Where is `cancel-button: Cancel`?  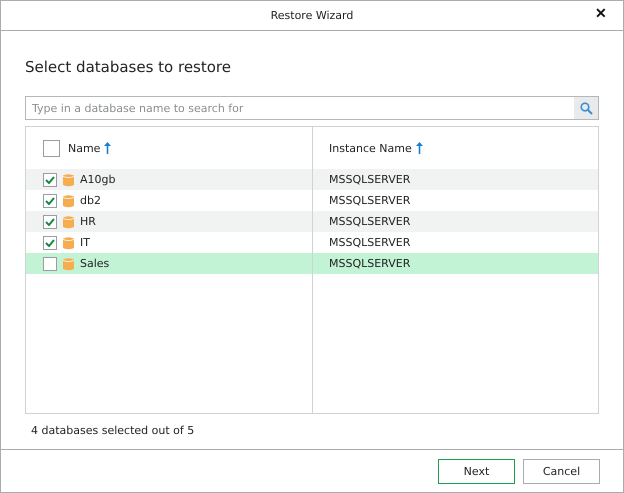 cancel-button: Cancel is located at coordinates (561, 471).